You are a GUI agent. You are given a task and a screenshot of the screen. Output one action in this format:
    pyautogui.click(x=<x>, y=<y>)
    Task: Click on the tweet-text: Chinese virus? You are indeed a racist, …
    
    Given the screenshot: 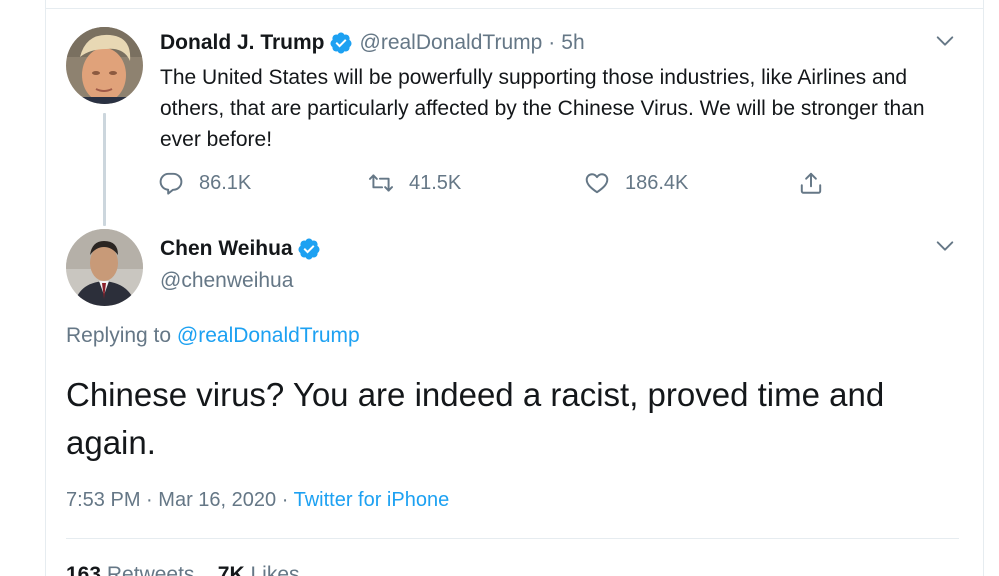 What is the action you would take?
    pyautogui.click(x=475, y=418)
    